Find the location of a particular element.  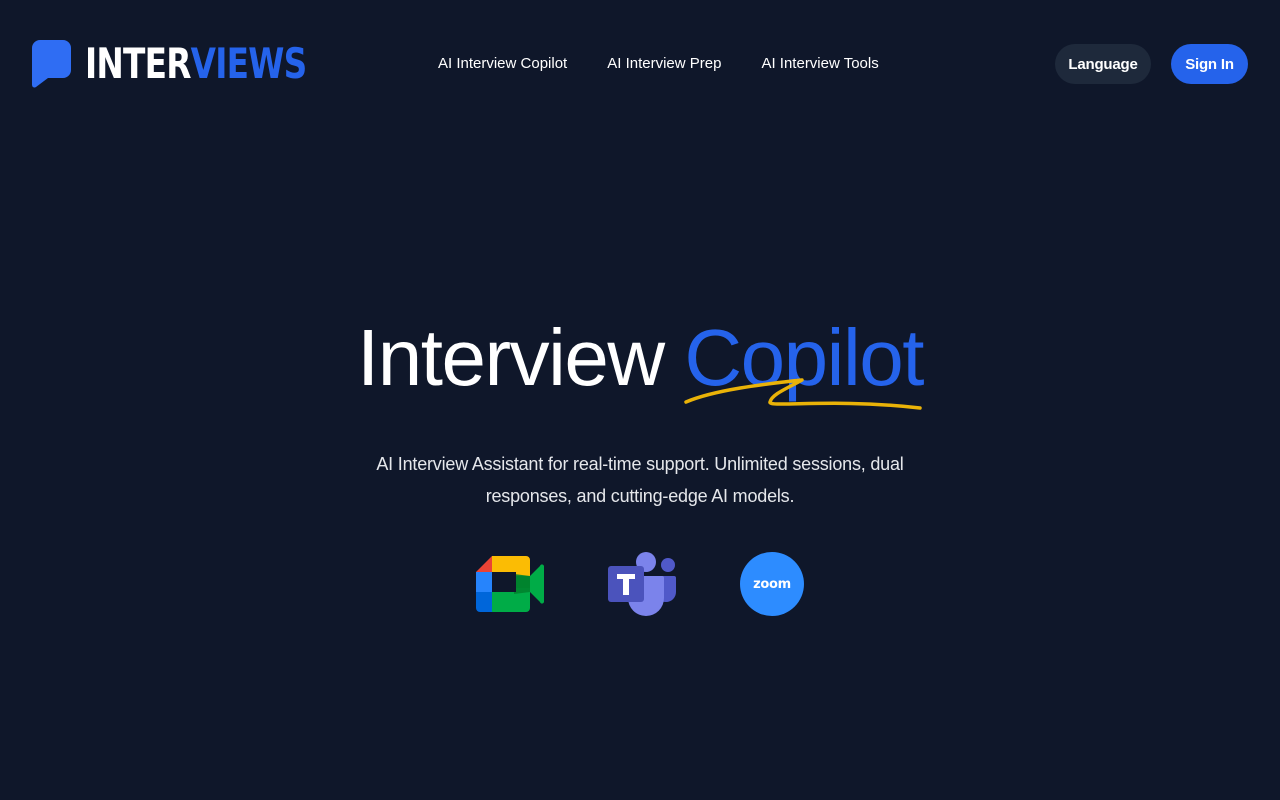

nav-ai-interview-copilot: AI Interview Copilot is located at coordinates (502, 64).